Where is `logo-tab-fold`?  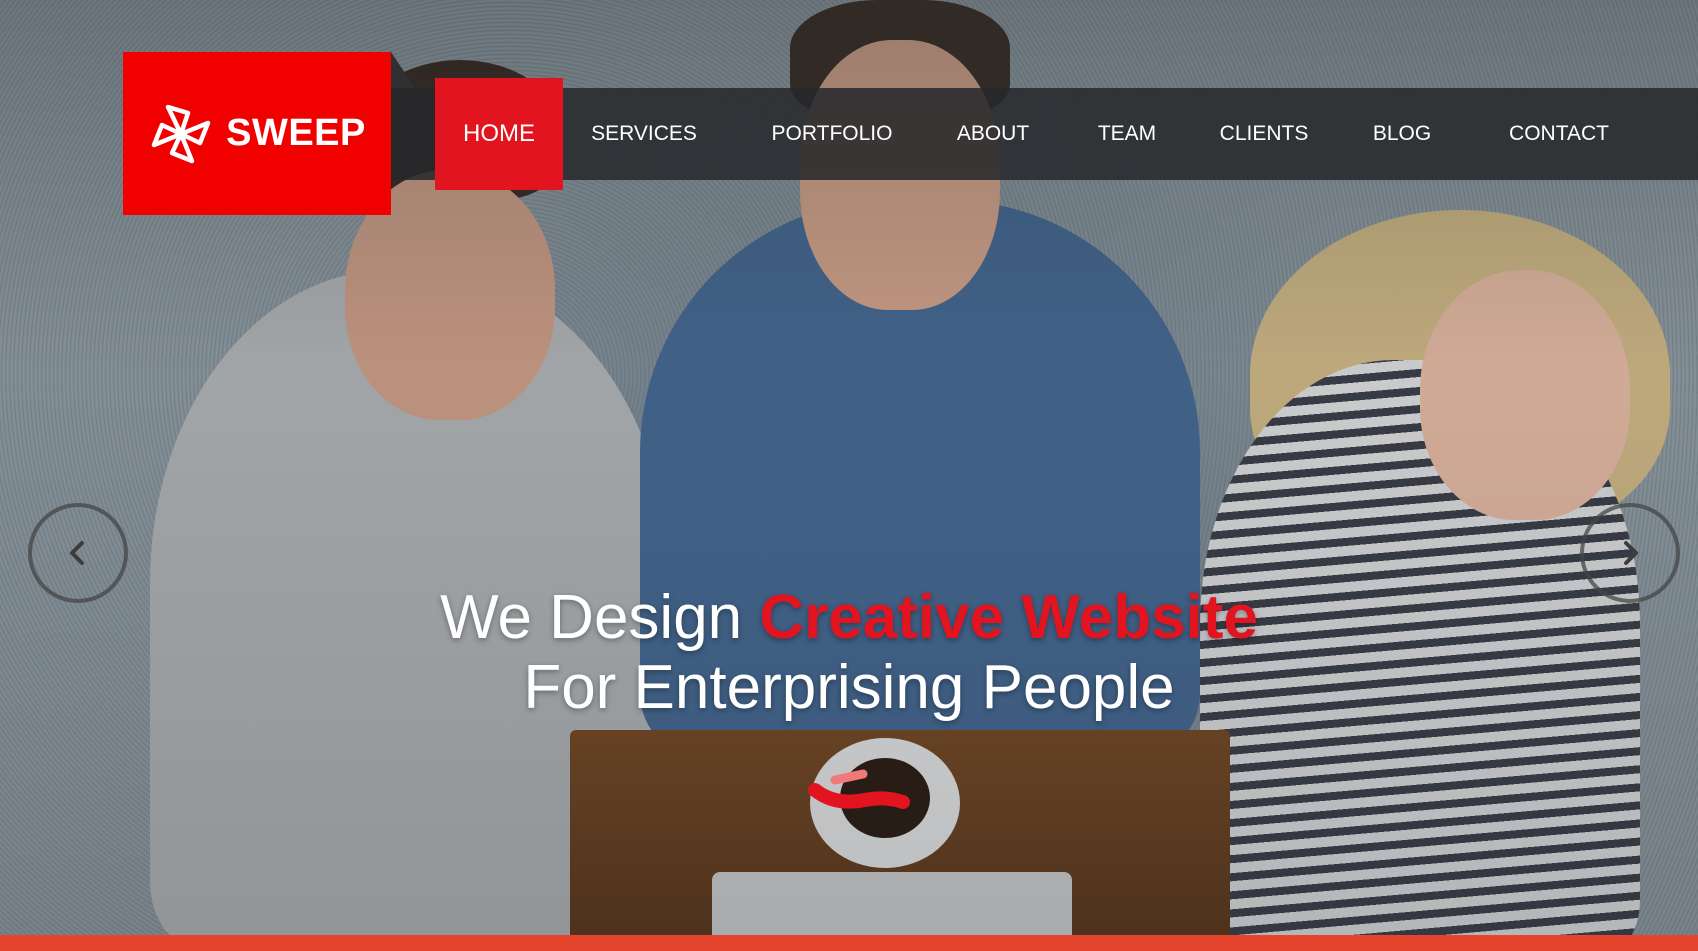
logo-tab-fold is located at coordinates (403, 70).